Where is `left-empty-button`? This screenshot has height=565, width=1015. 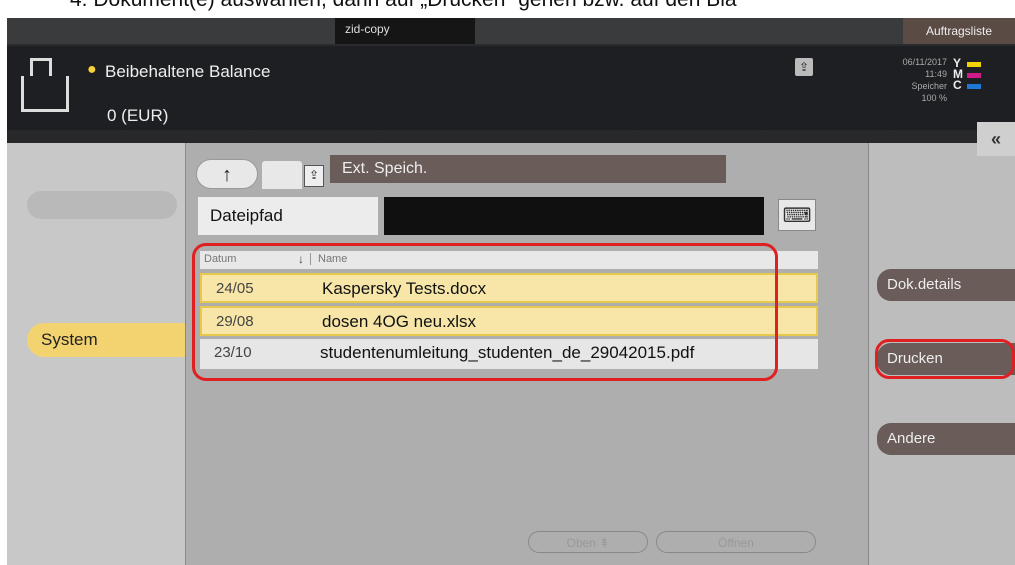 left-empty-button is located at coordinates (102, 205).